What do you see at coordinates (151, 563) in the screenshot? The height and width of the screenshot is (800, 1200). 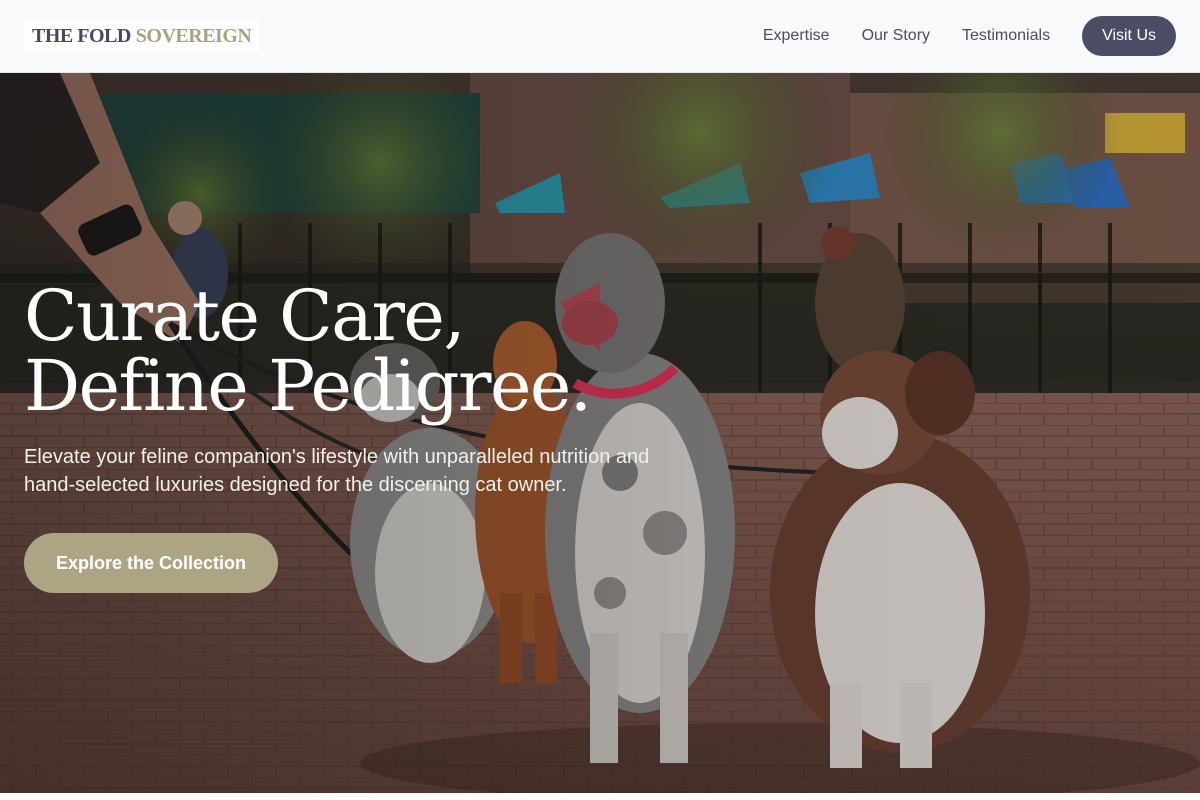 I see `explore-collection-button: Explore the Collection` at bounding box center [151, 563].